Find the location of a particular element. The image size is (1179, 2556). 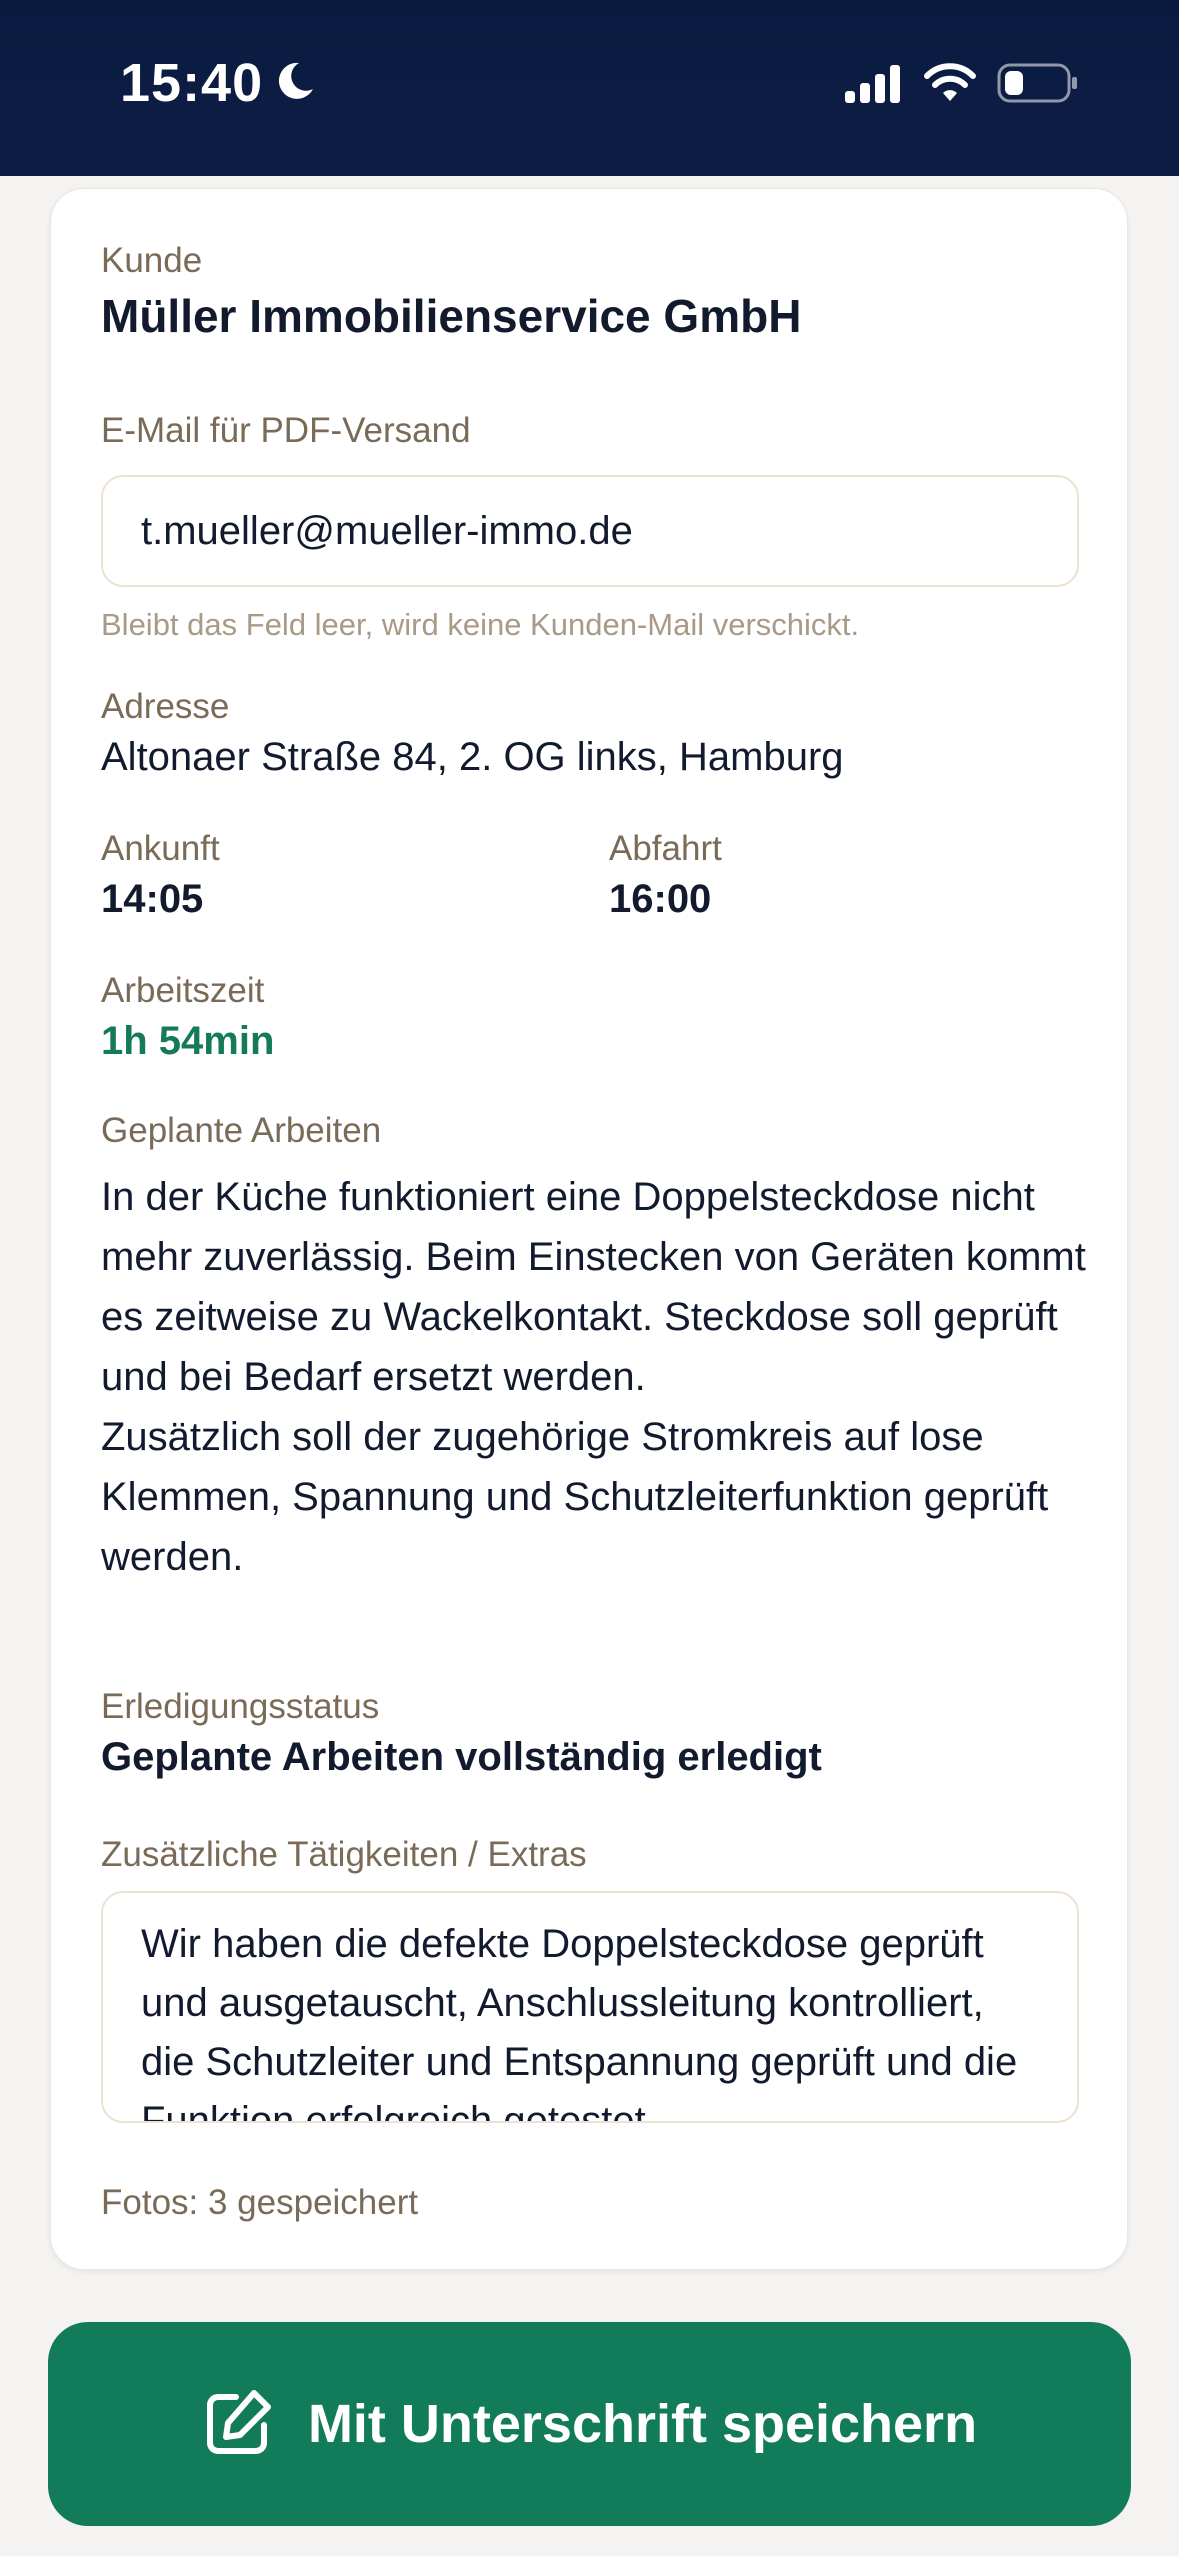

signal-icon is located at coordinates (873, 85).